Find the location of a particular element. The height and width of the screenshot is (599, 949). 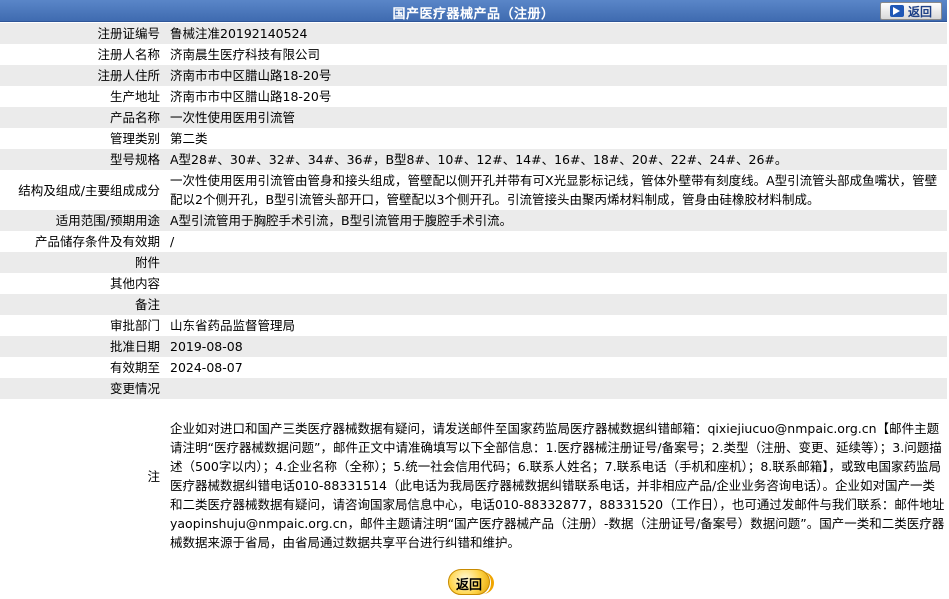

field-label: 产品名称 is located at coordinates (82, 117).